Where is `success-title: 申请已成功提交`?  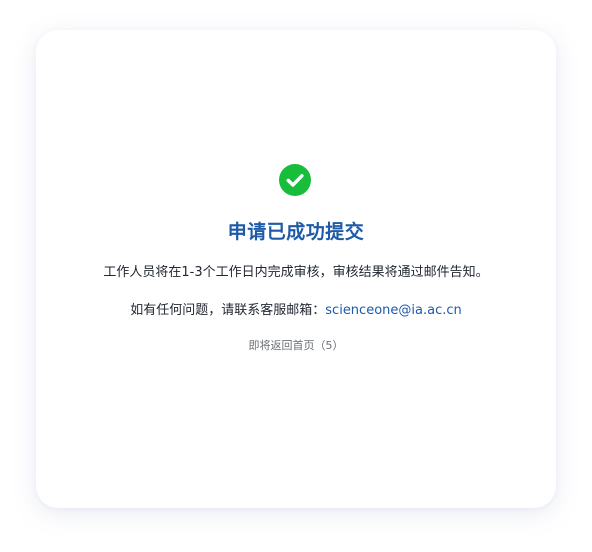 success-title: 申请已成功提交 is located at coordinates (296, 232).